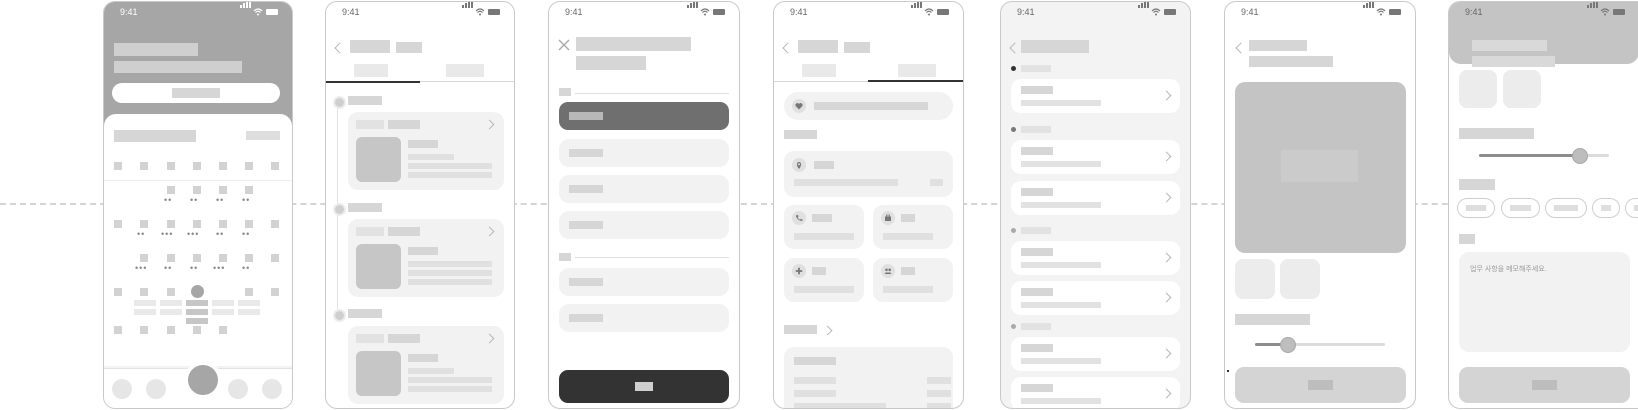  Describe the element at coordinates (197, 291) in the screenshot. I see `selected-day-marker` at that location.